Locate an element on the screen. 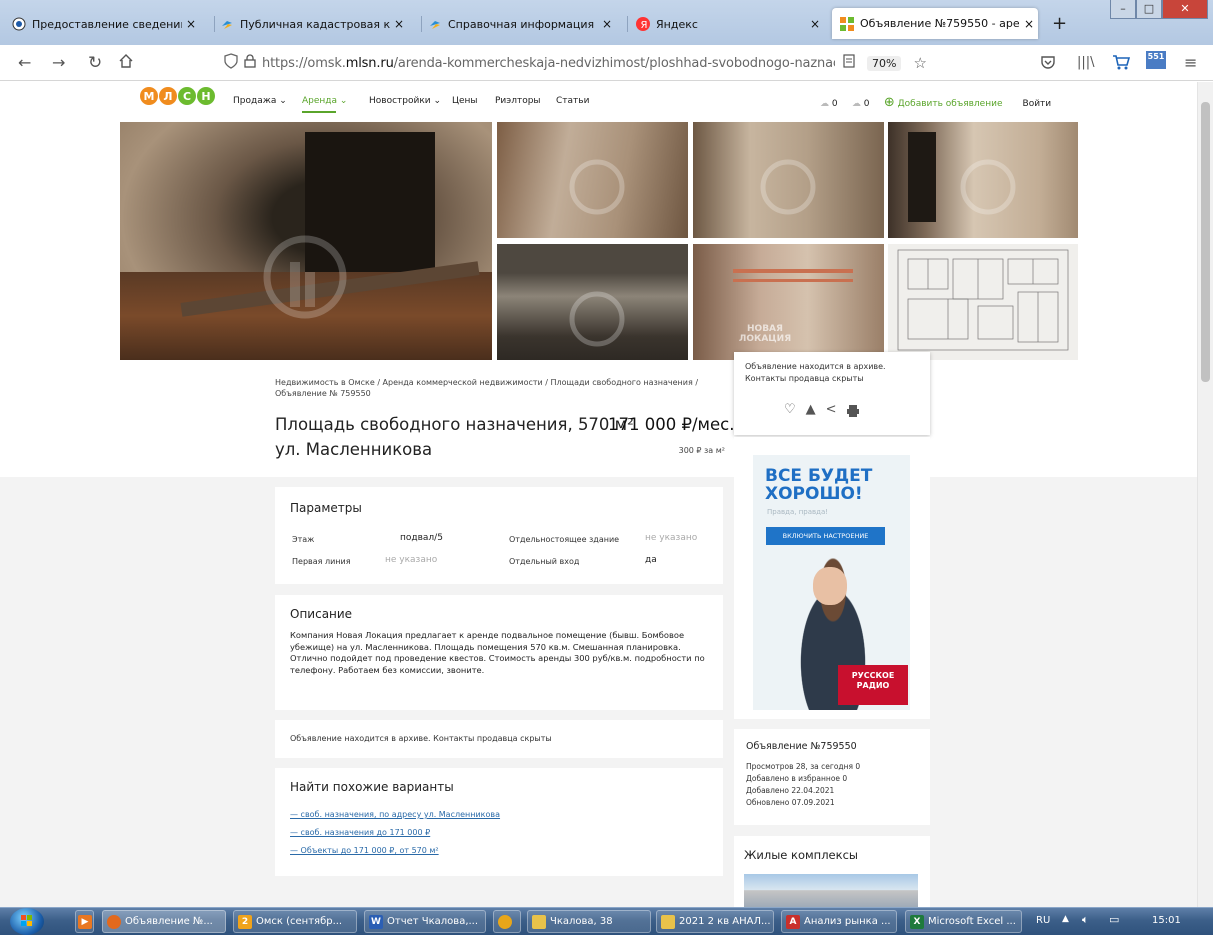 This screenshot has height=935, width=1213. back-arrow-icon: ← is located at coordinates (24, 63).